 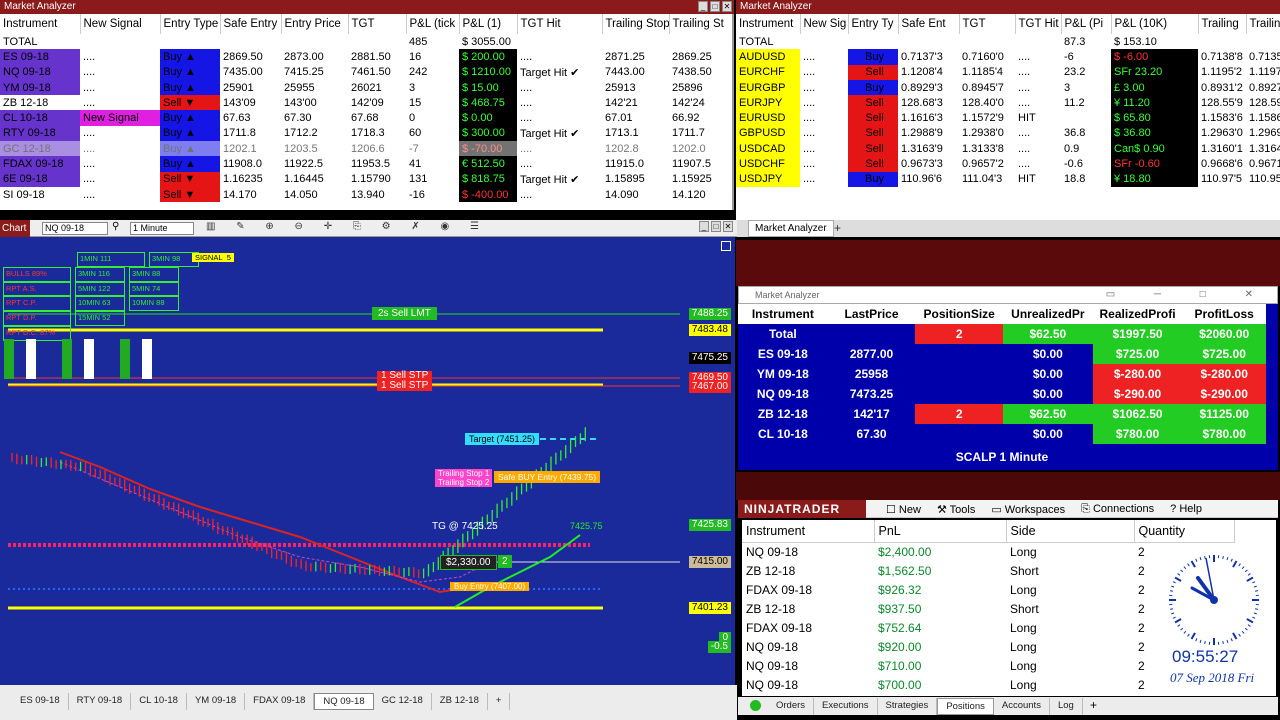 What do you see at coordinates (988, 665) in the screenshot?
I see `table-row: NQ 09-18 $710.00 Long 2` at bounding box center [988, 665].